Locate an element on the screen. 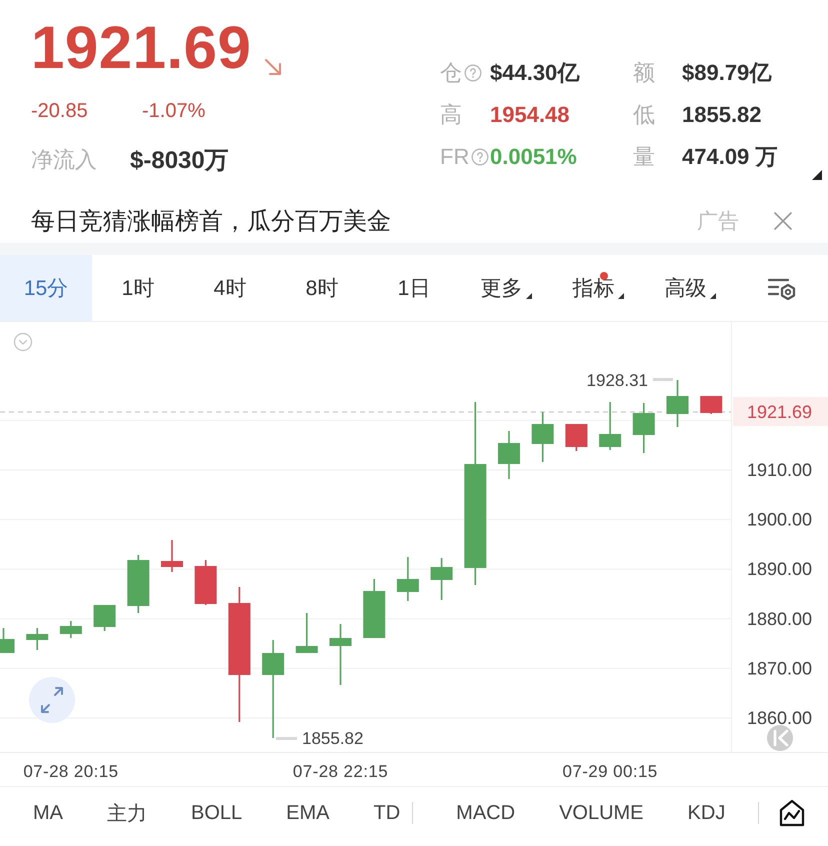 The image size is (828, 846). caret-icon is located at coordinates (817, 175).